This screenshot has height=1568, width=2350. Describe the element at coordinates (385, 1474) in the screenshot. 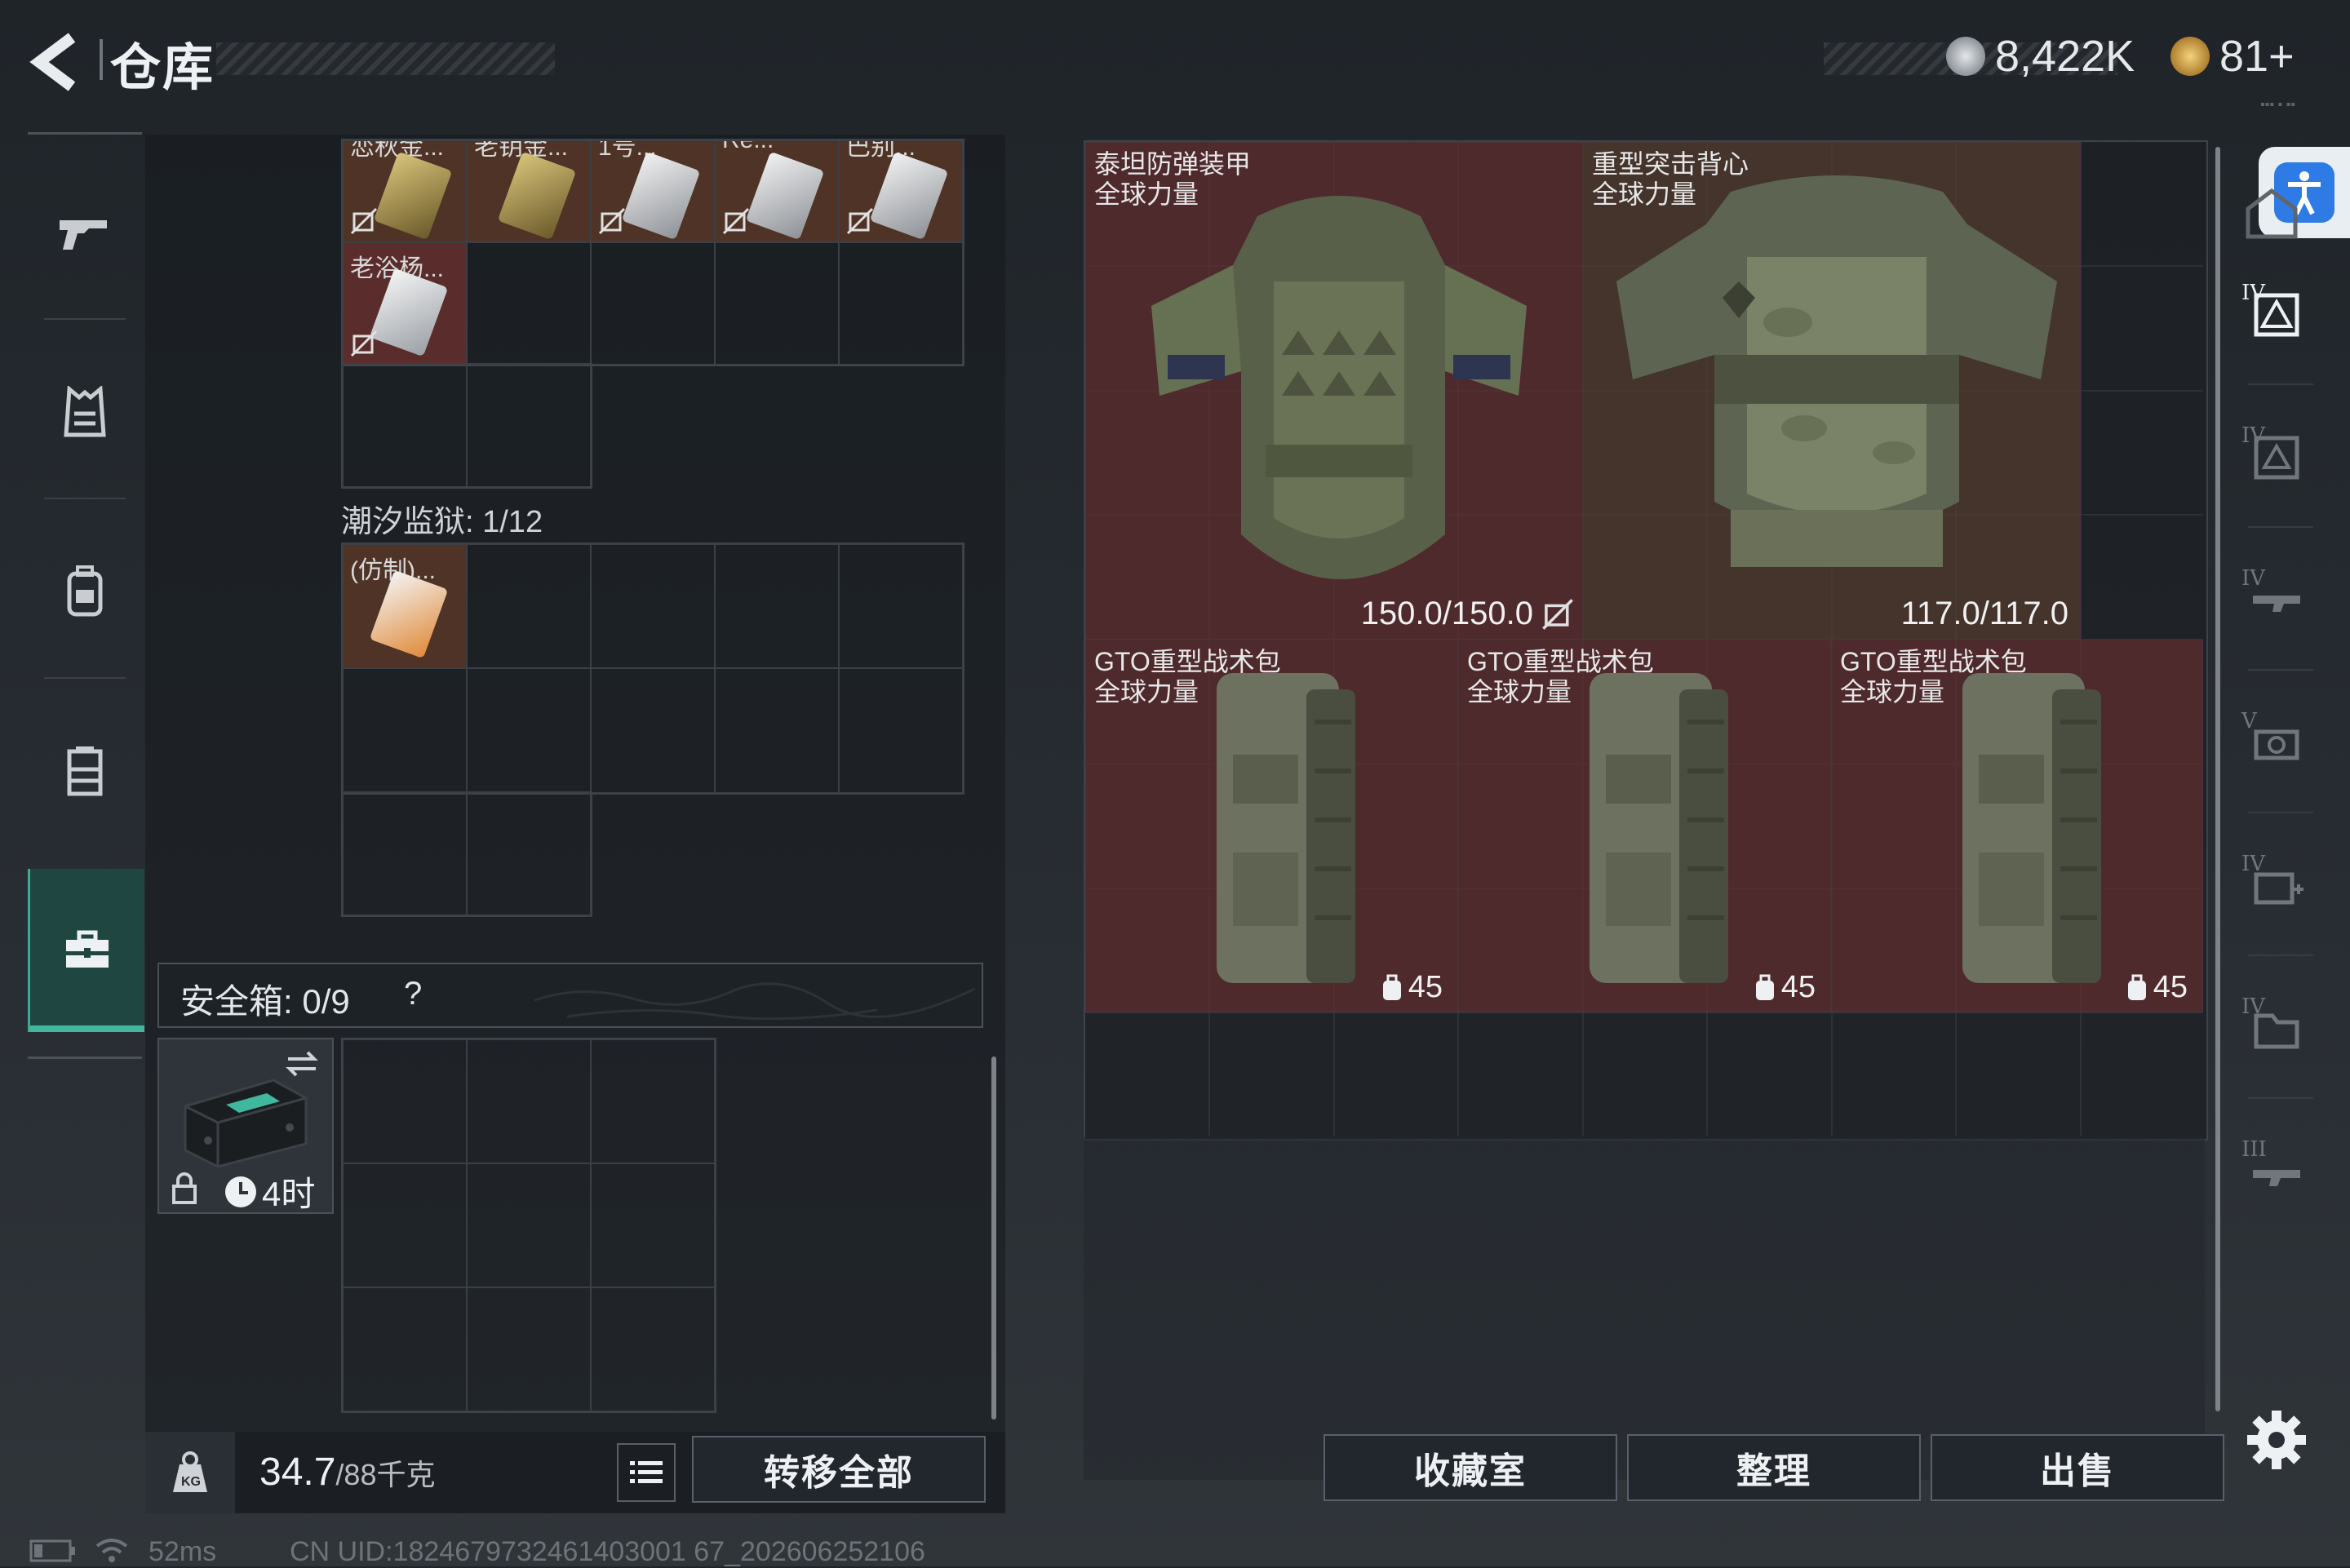

I see `weight-max: /88千克` at that location.